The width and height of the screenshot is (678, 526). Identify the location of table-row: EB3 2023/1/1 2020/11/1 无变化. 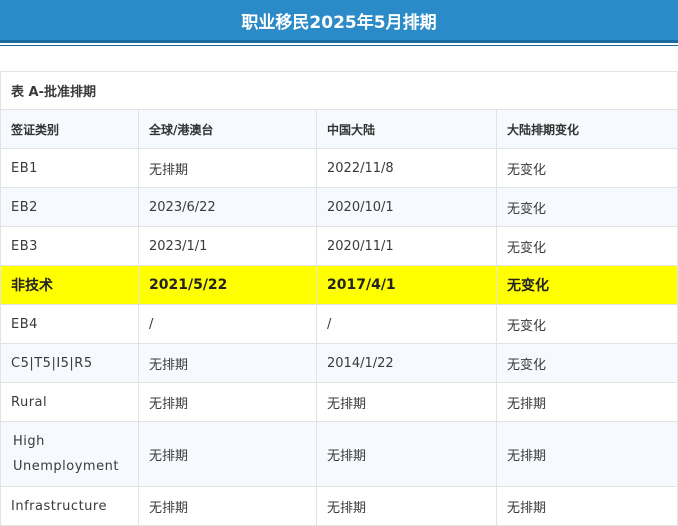
(339, 246).